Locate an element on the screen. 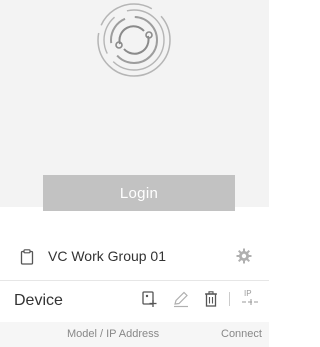 The width and height of the screenshot is (320, 347). trash-icon is located at coordinates (211, 299).